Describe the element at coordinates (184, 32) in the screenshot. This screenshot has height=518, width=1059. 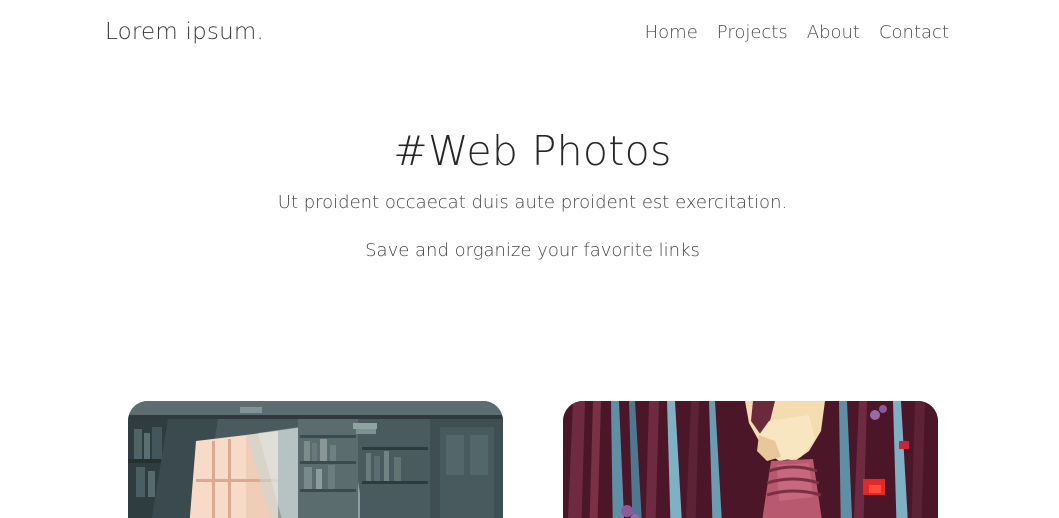
I see `brand-logo-text: Lorem ipsum.` at that location.